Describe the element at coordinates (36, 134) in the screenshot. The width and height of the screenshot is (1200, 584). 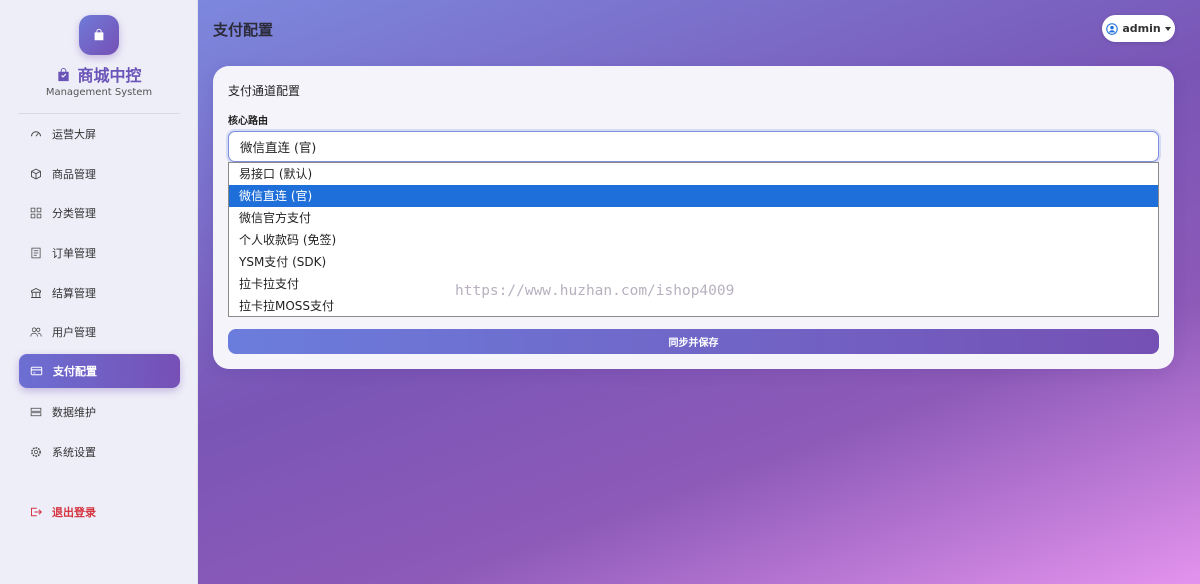
I see `speedometer-icon` at that location.